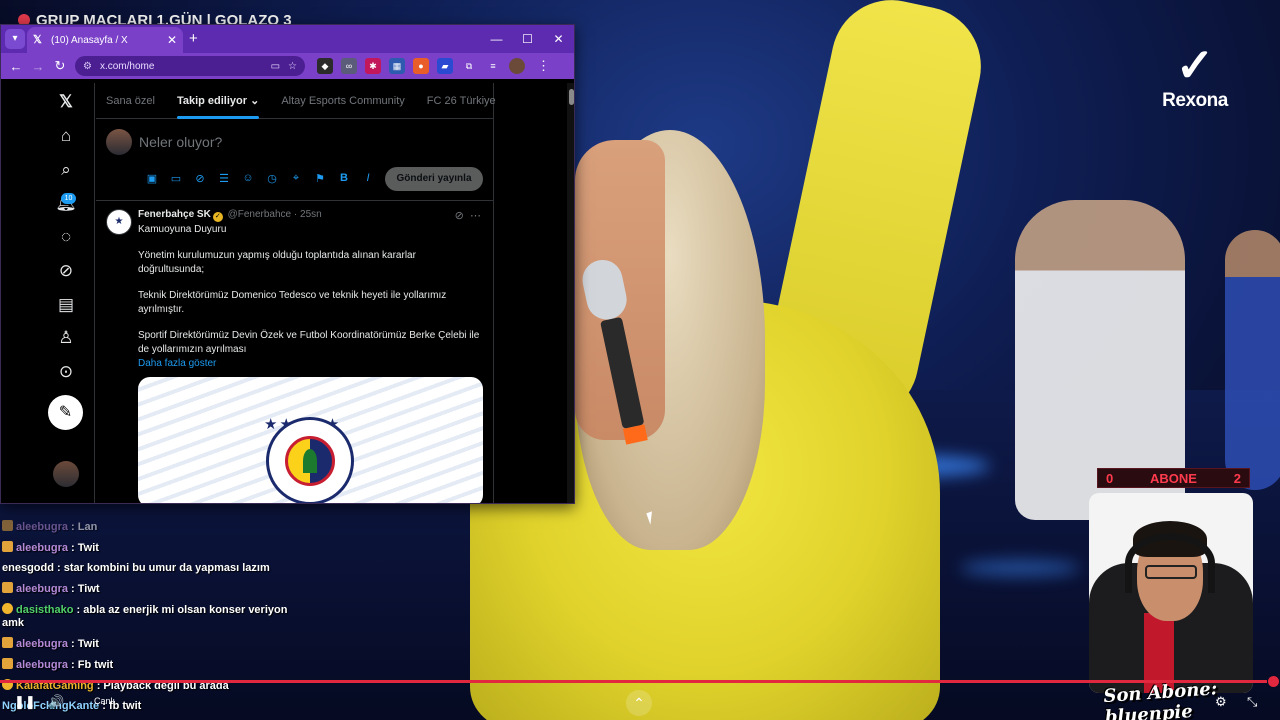 This screenshot has height=720, width=1280. What do you see at coordinates (342, 101) in the screenshot?
I see `feed-tab: Altay Esports Community` at bounding box center [342, 101].